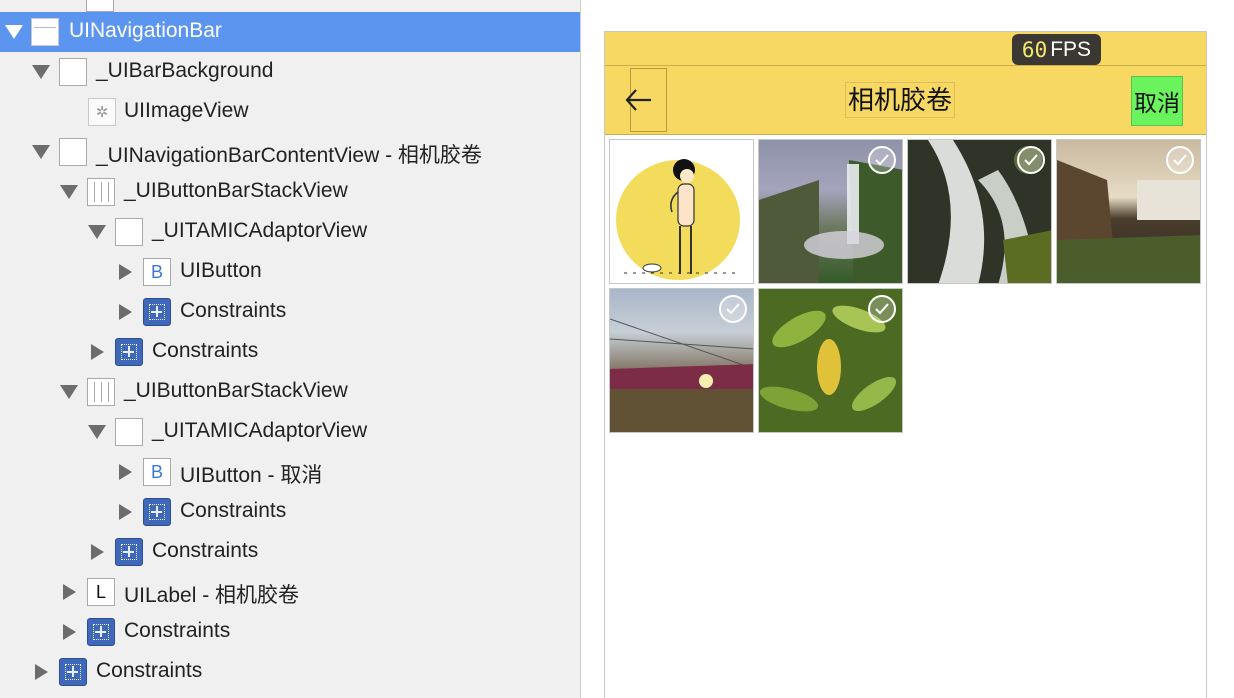 This screenshot has width=1234, height=698. What do you see at coordinates (639, 100) in the screenshot?
I see `back-arrow-icon` at bounding box center [639, 100].